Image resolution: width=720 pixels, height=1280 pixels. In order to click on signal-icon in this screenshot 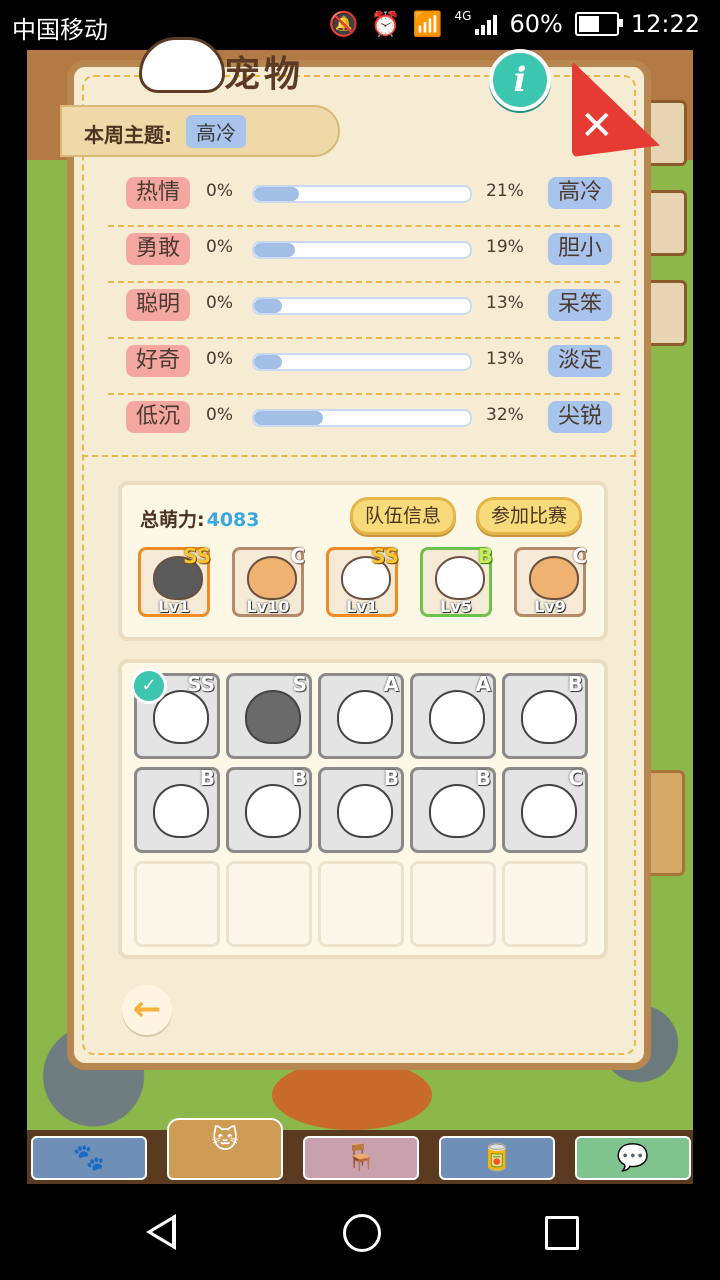, I will do `click(486, 24)`.